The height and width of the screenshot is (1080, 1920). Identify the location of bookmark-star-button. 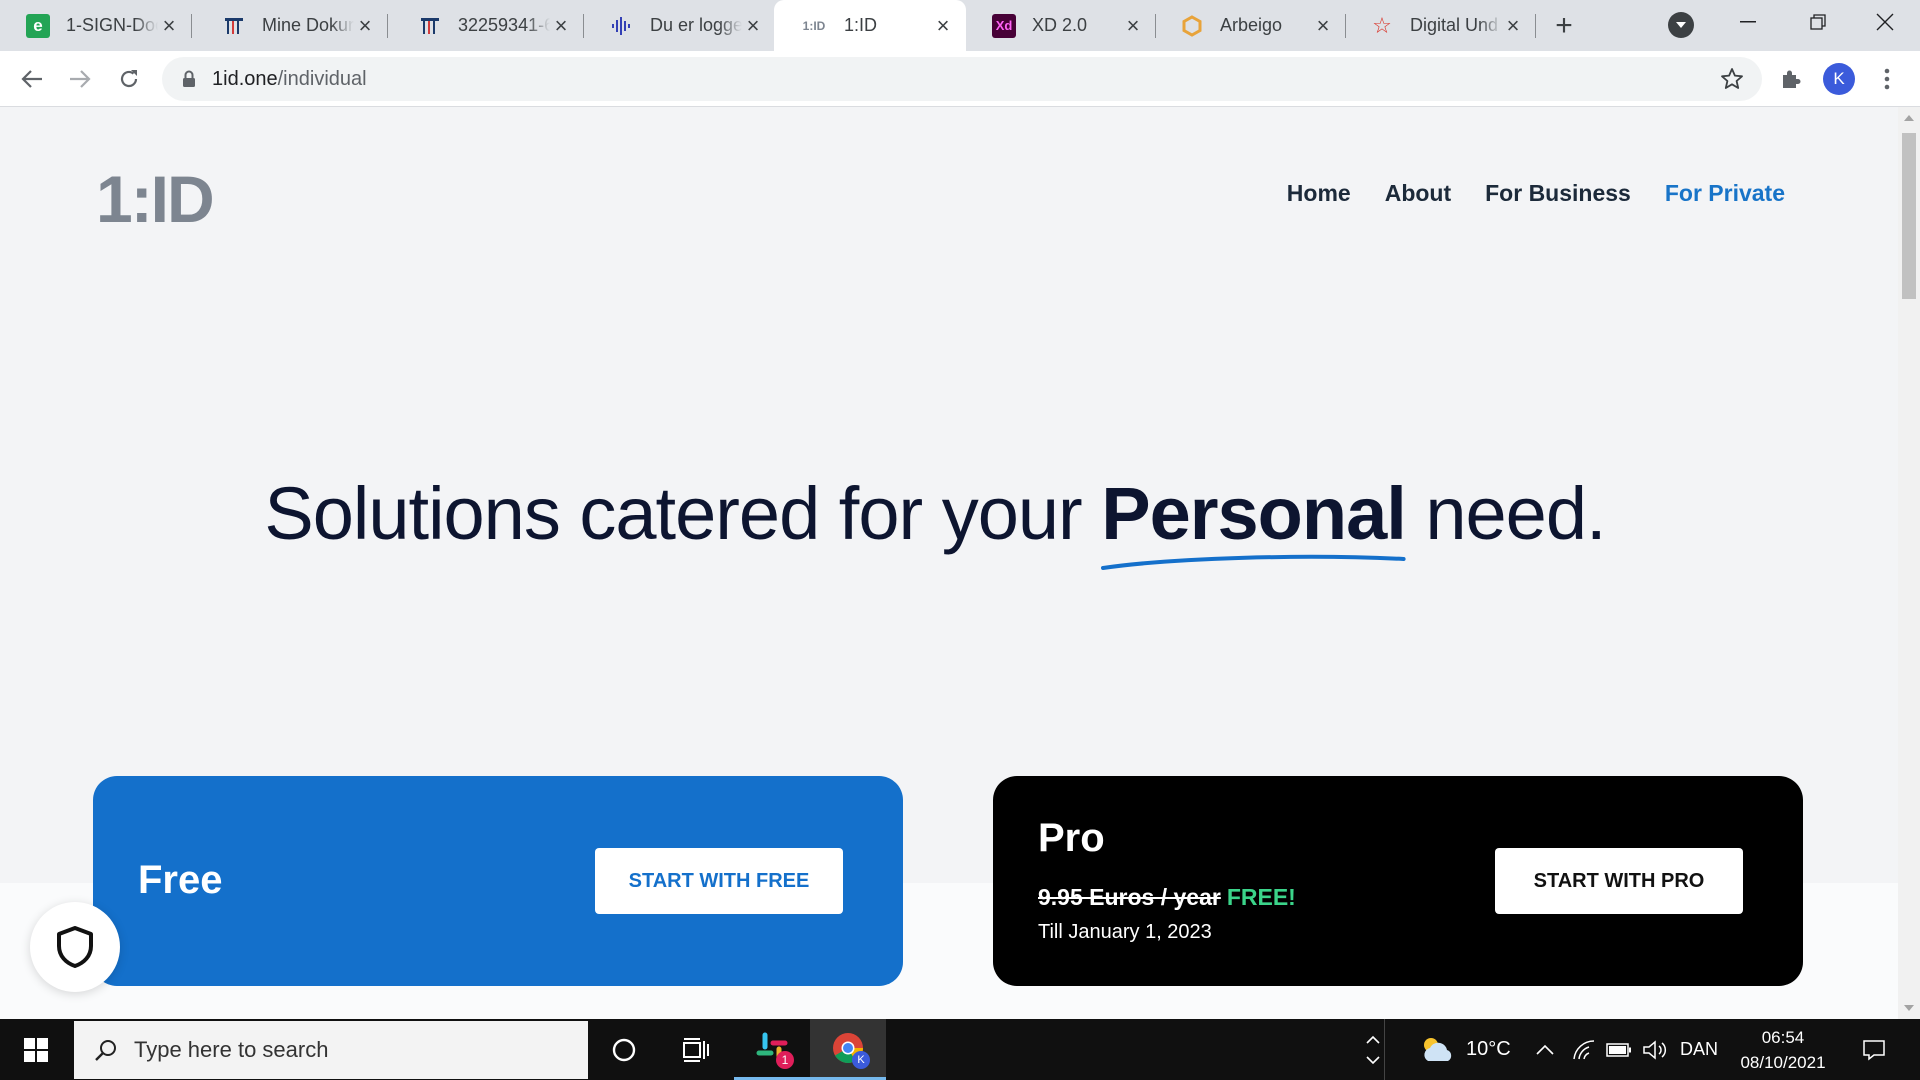
(1732, 81).